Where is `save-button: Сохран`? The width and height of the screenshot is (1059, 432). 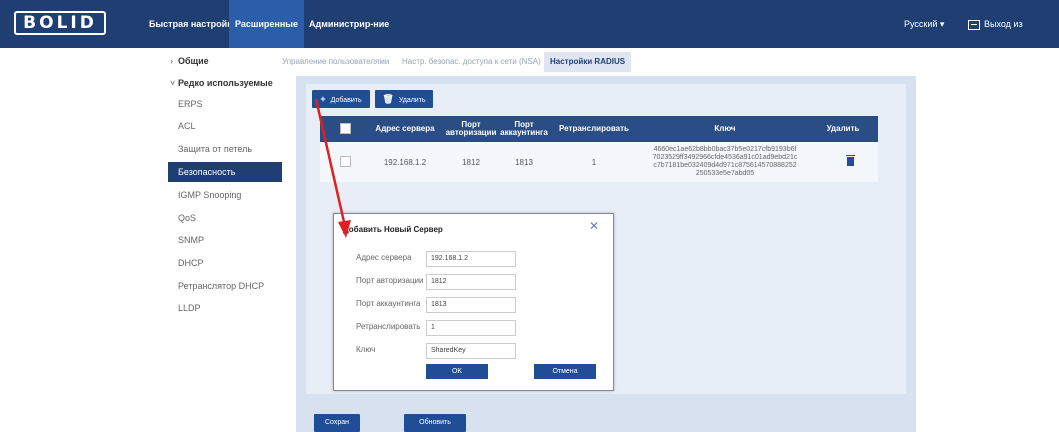
save-button: Сохран is located at coordinates (337, 423).